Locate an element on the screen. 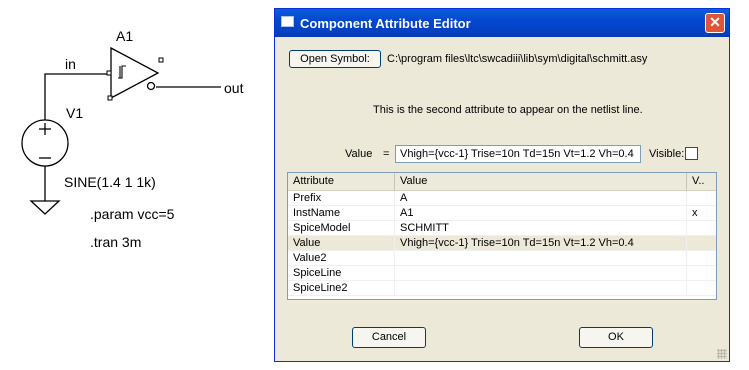 This screenshot has width=749, height=370. cell-value: SCHMITT is located at coordinates (541, 228).